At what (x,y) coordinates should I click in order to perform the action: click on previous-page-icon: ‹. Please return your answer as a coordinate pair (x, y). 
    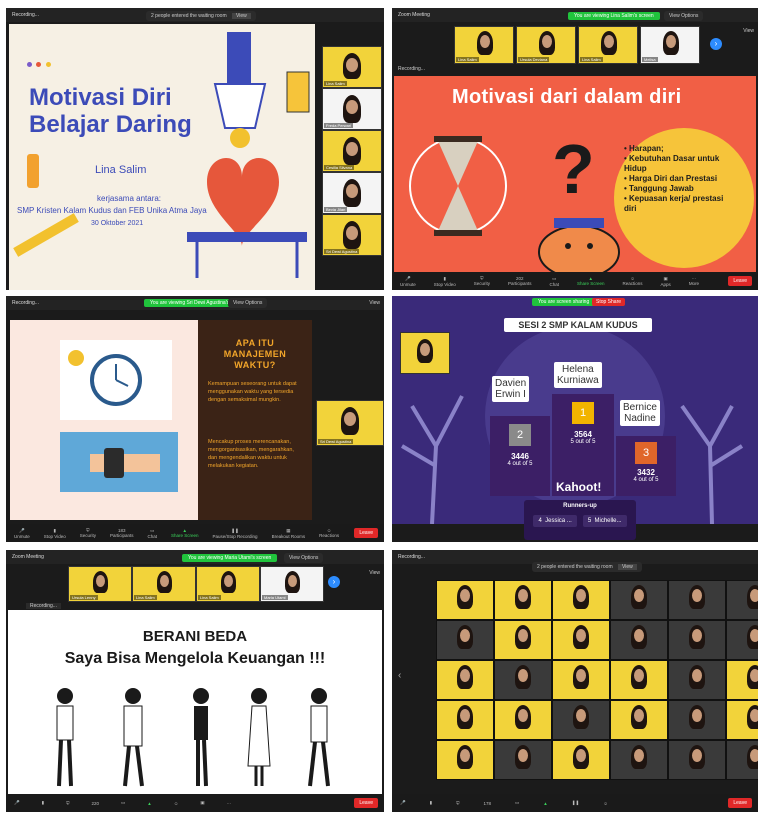
    Looking at the image, I should click on (399, 675).